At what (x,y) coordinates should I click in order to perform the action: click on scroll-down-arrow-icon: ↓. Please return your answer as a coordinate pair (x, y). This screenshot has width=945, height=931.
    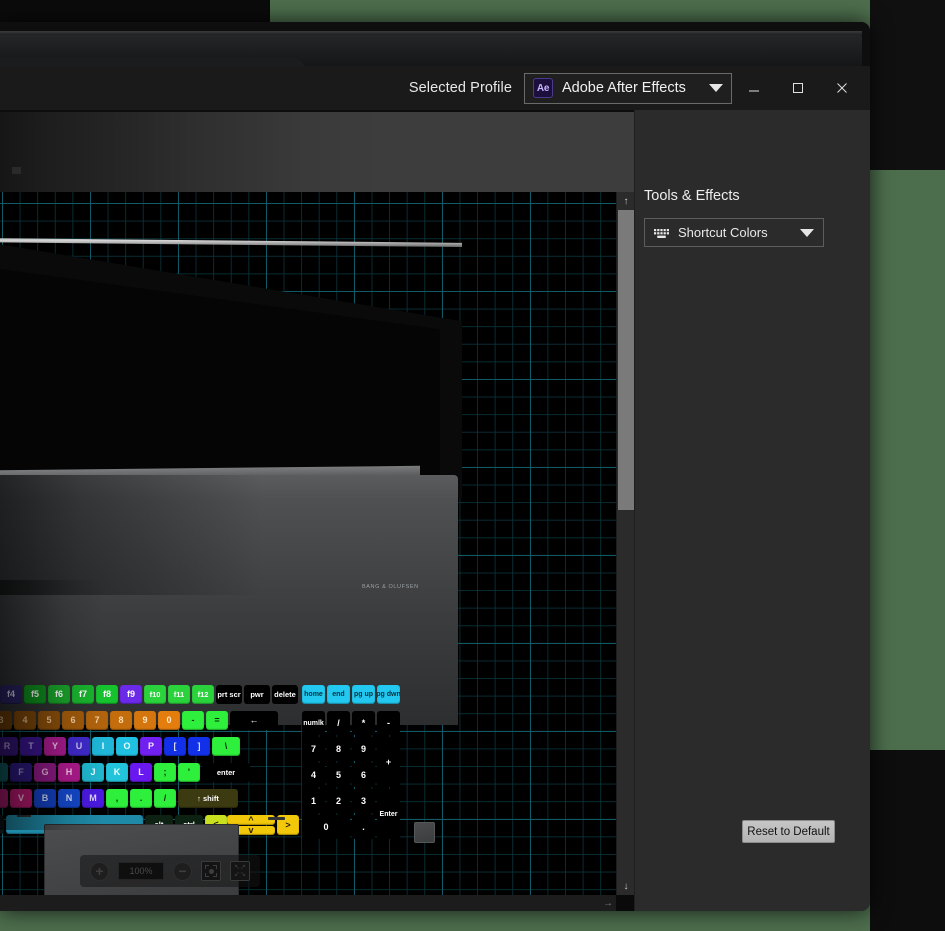
    Looking at the image, I should click on (626, 886).